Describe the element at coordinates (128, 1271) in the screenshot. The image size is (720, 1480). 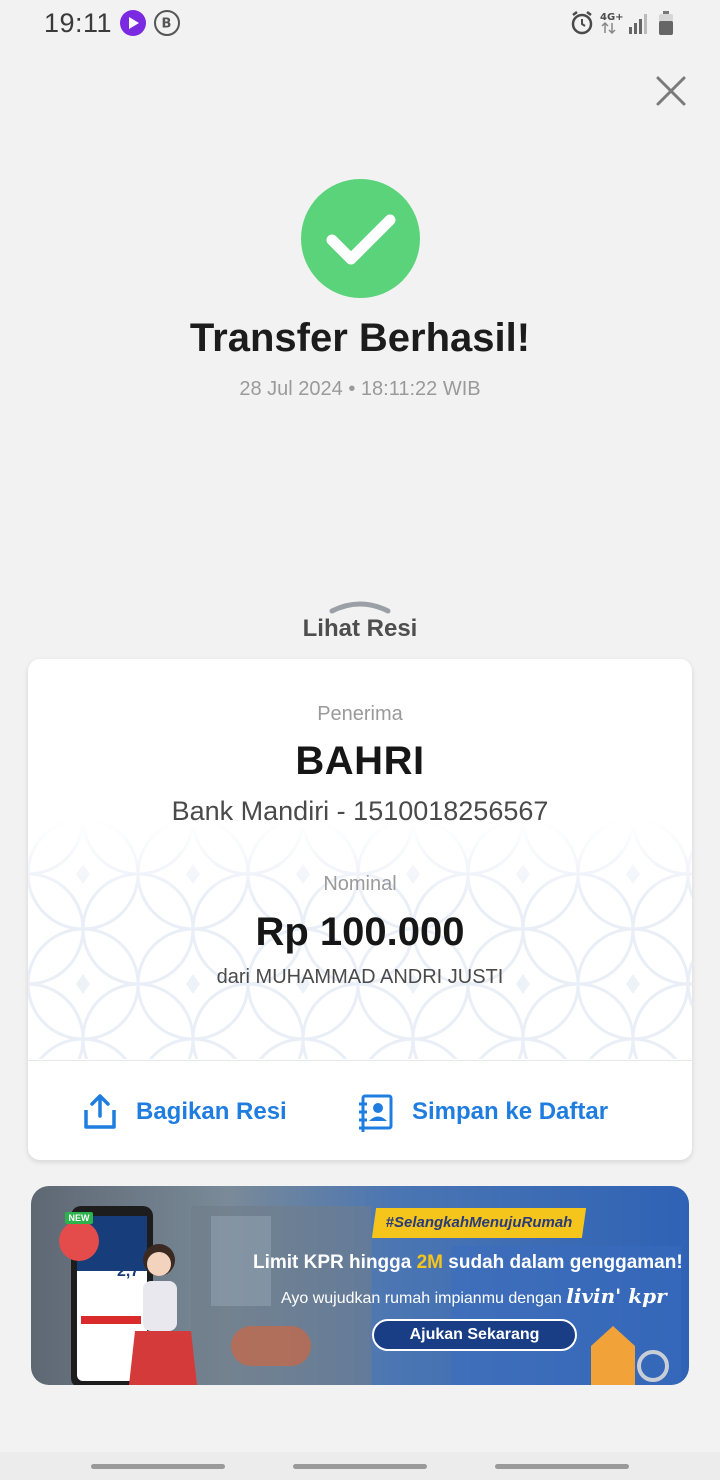
I see `phone-rate-text: 2,7` at that location.